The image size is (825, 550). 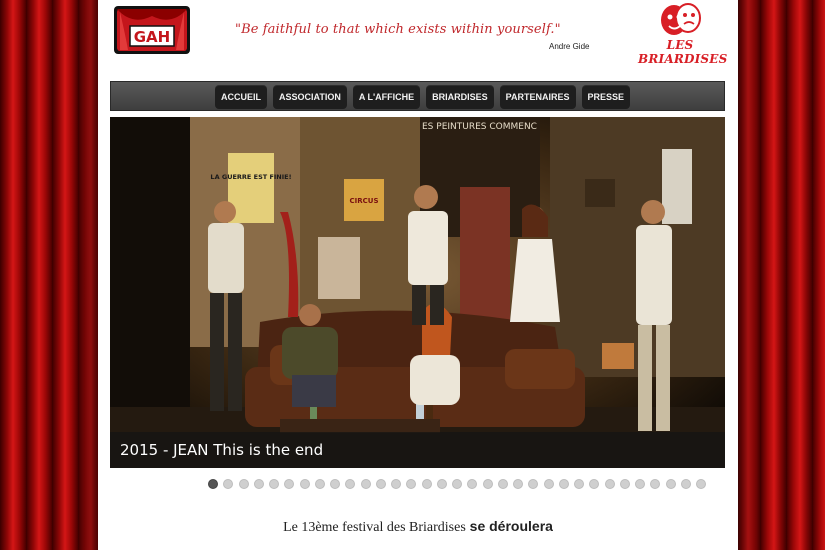 I want to click on festival-heading-part1: Le 13ème festival des Briardises, so click(x=374, y=527).